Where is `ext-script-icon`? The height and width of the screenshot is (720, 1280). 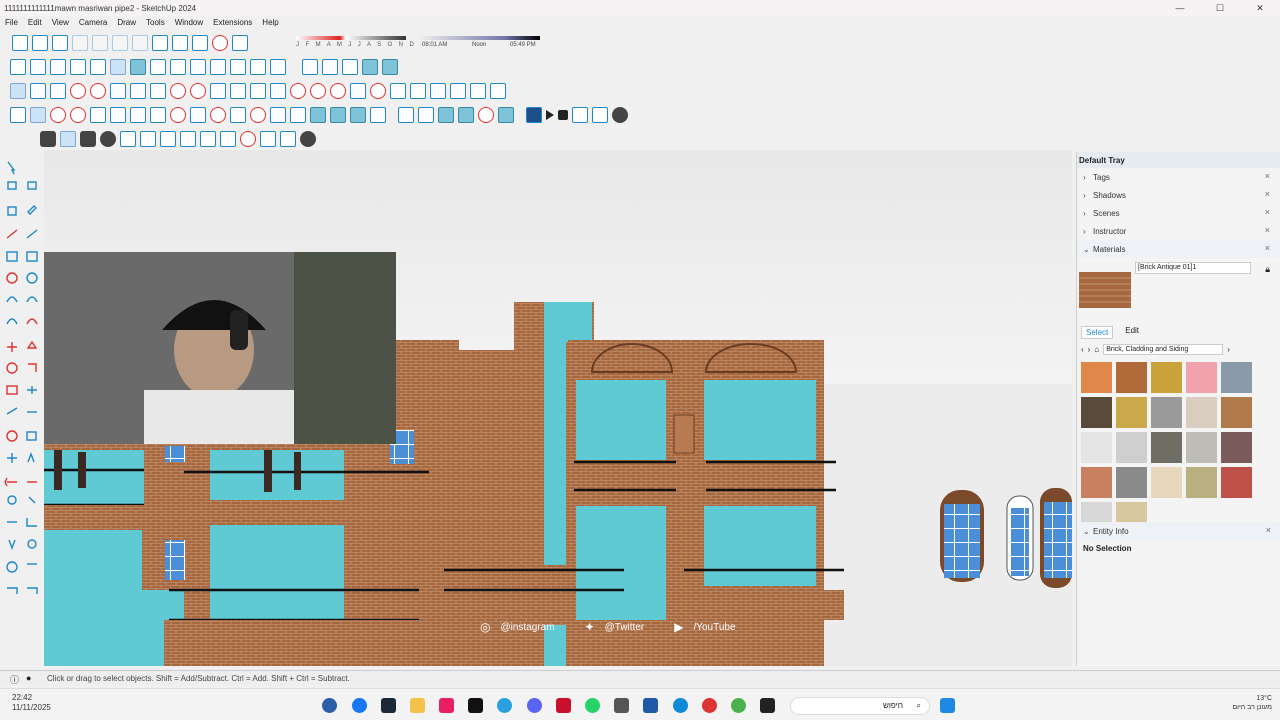 ext-script-icon is located at coordinates (208, 139).